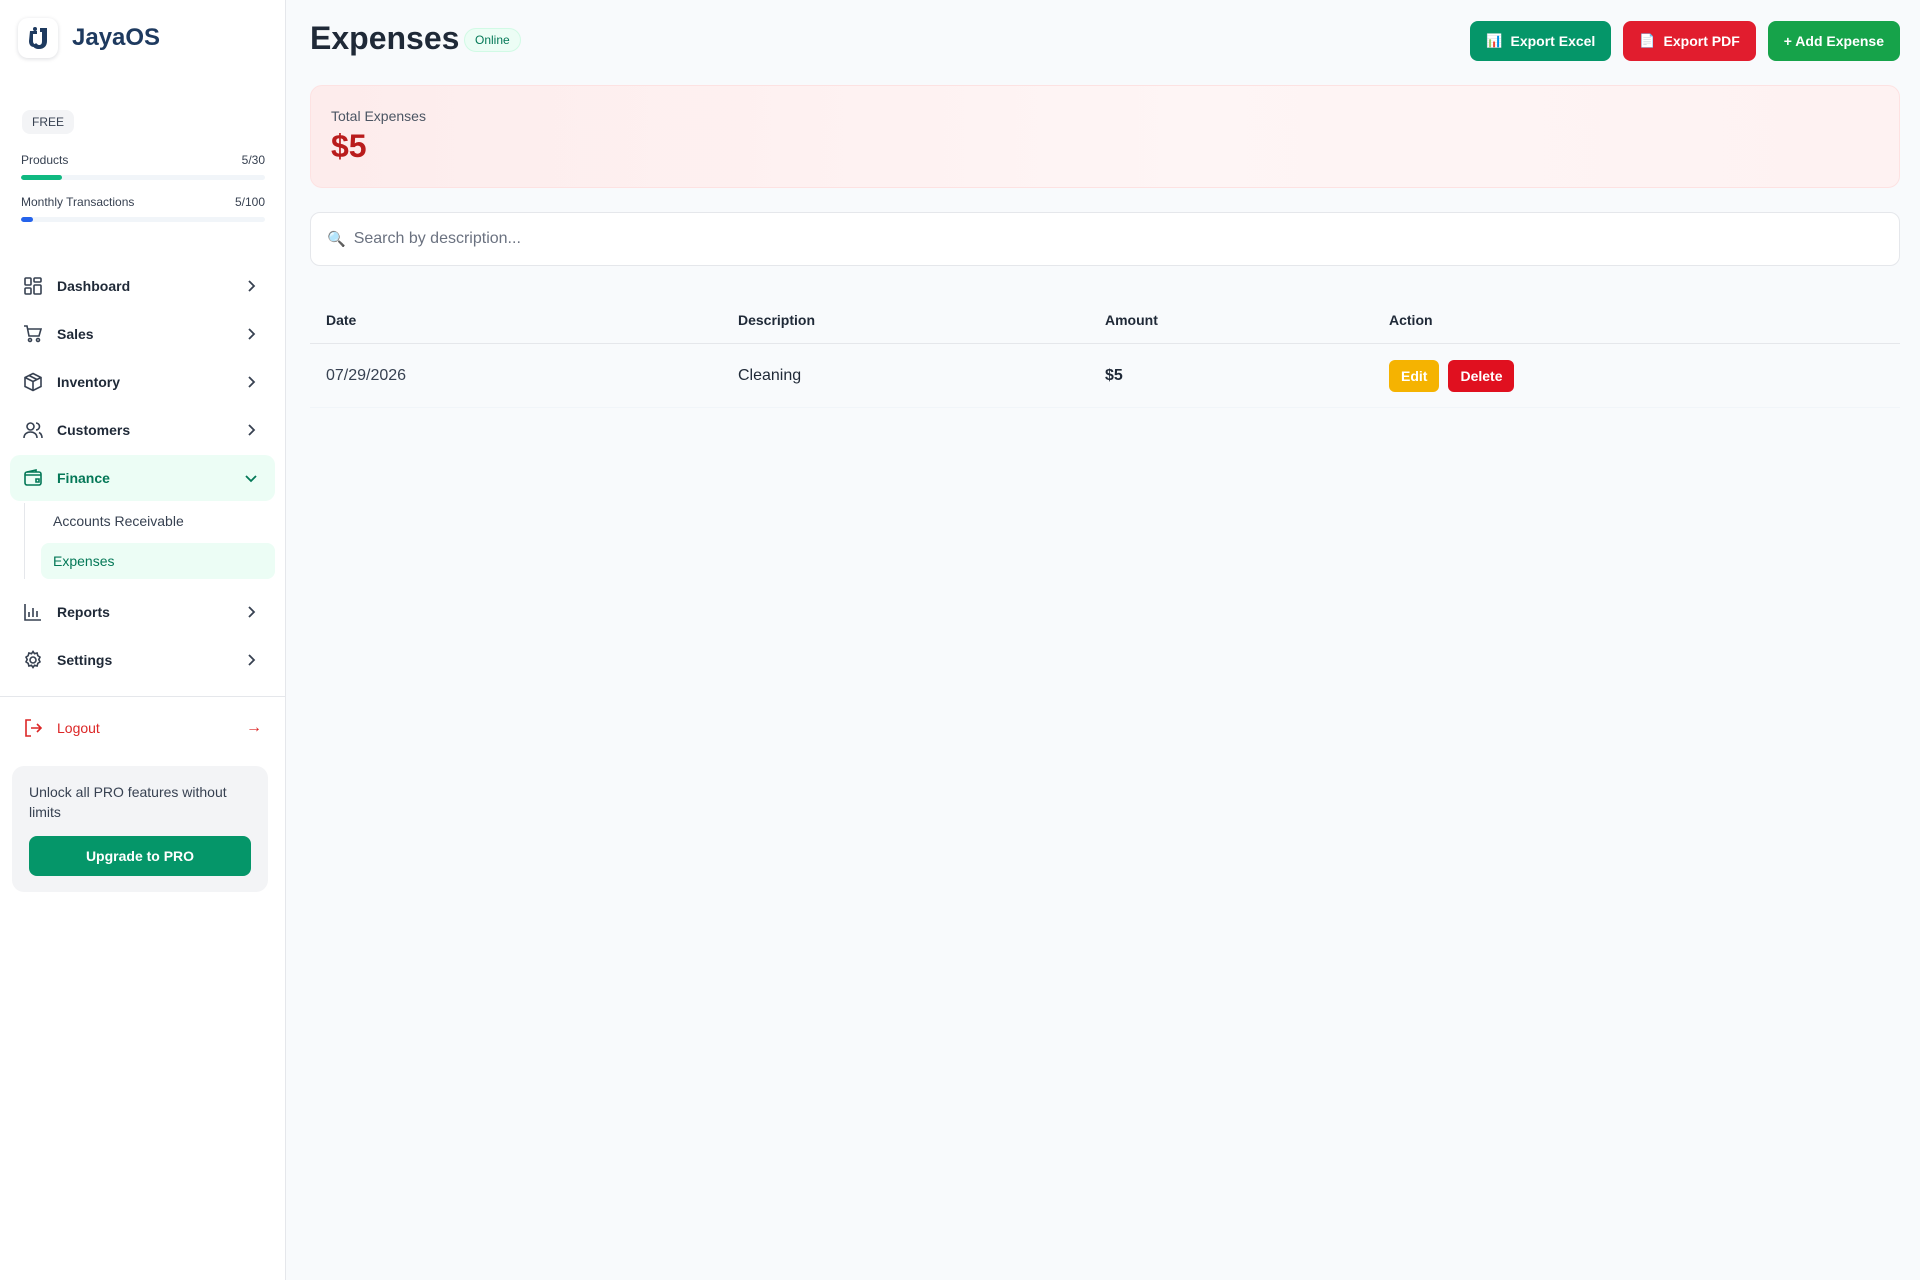  What do you see at coordinates (33, 382) in the screenshot?
I see `package-box-icon` at bounding box center [33, 382].